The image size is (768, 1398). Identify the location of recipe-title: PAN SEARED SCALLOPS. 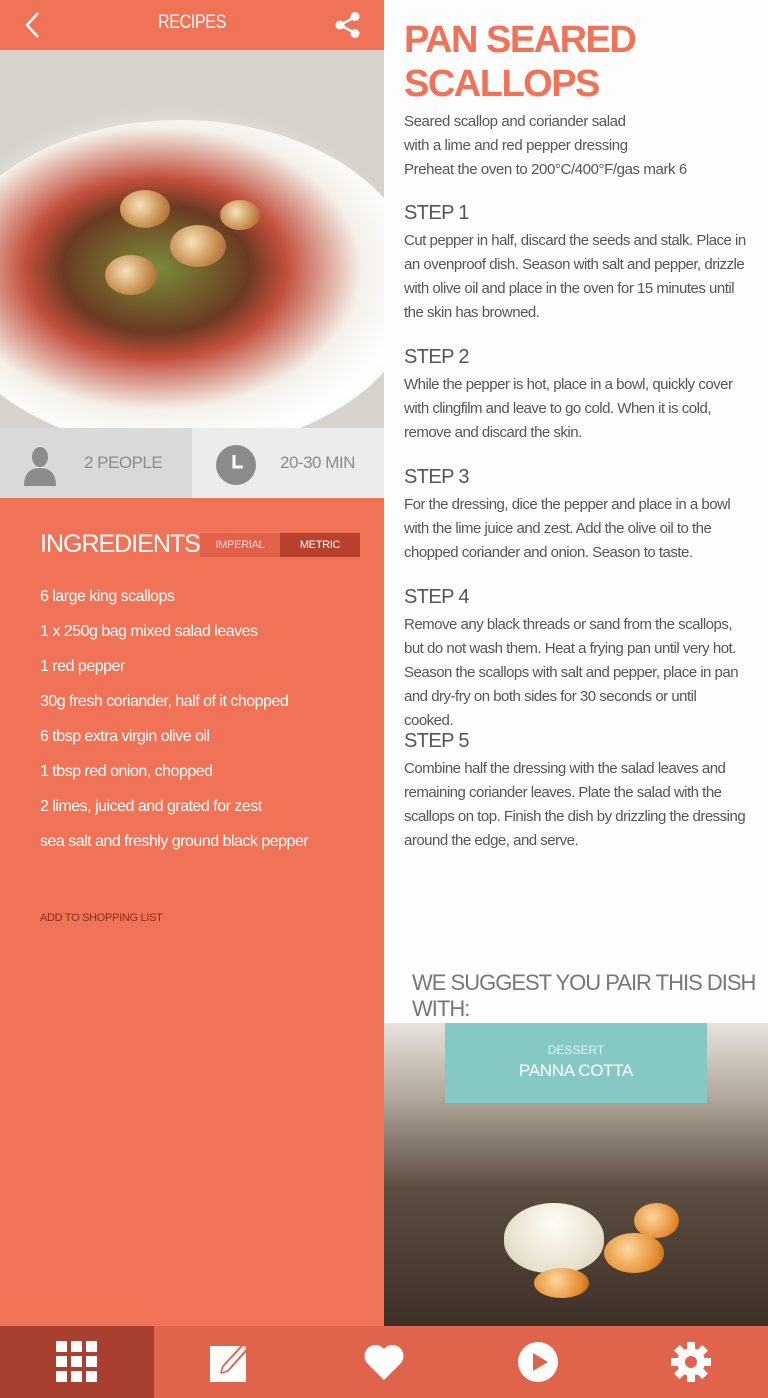
(520, 62).